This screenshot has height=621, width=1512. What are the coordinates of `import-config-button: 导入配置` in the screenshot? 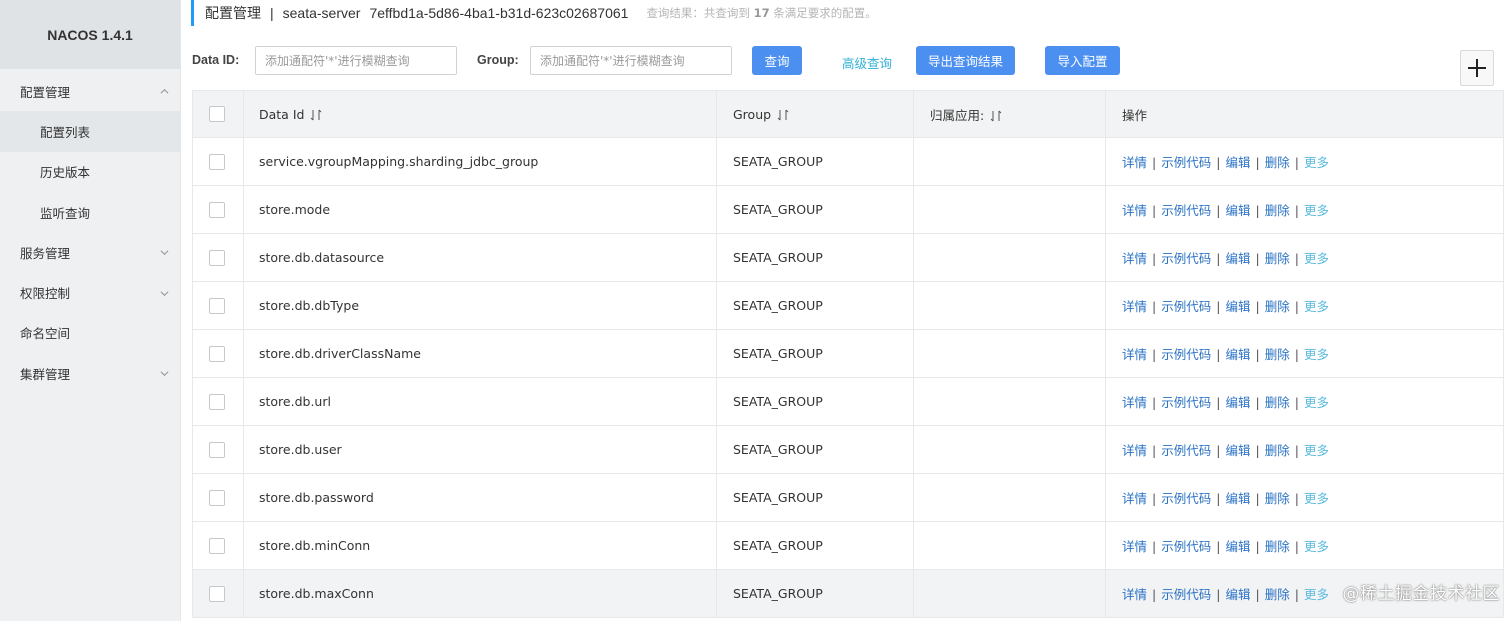 It's located at (1082, 60).